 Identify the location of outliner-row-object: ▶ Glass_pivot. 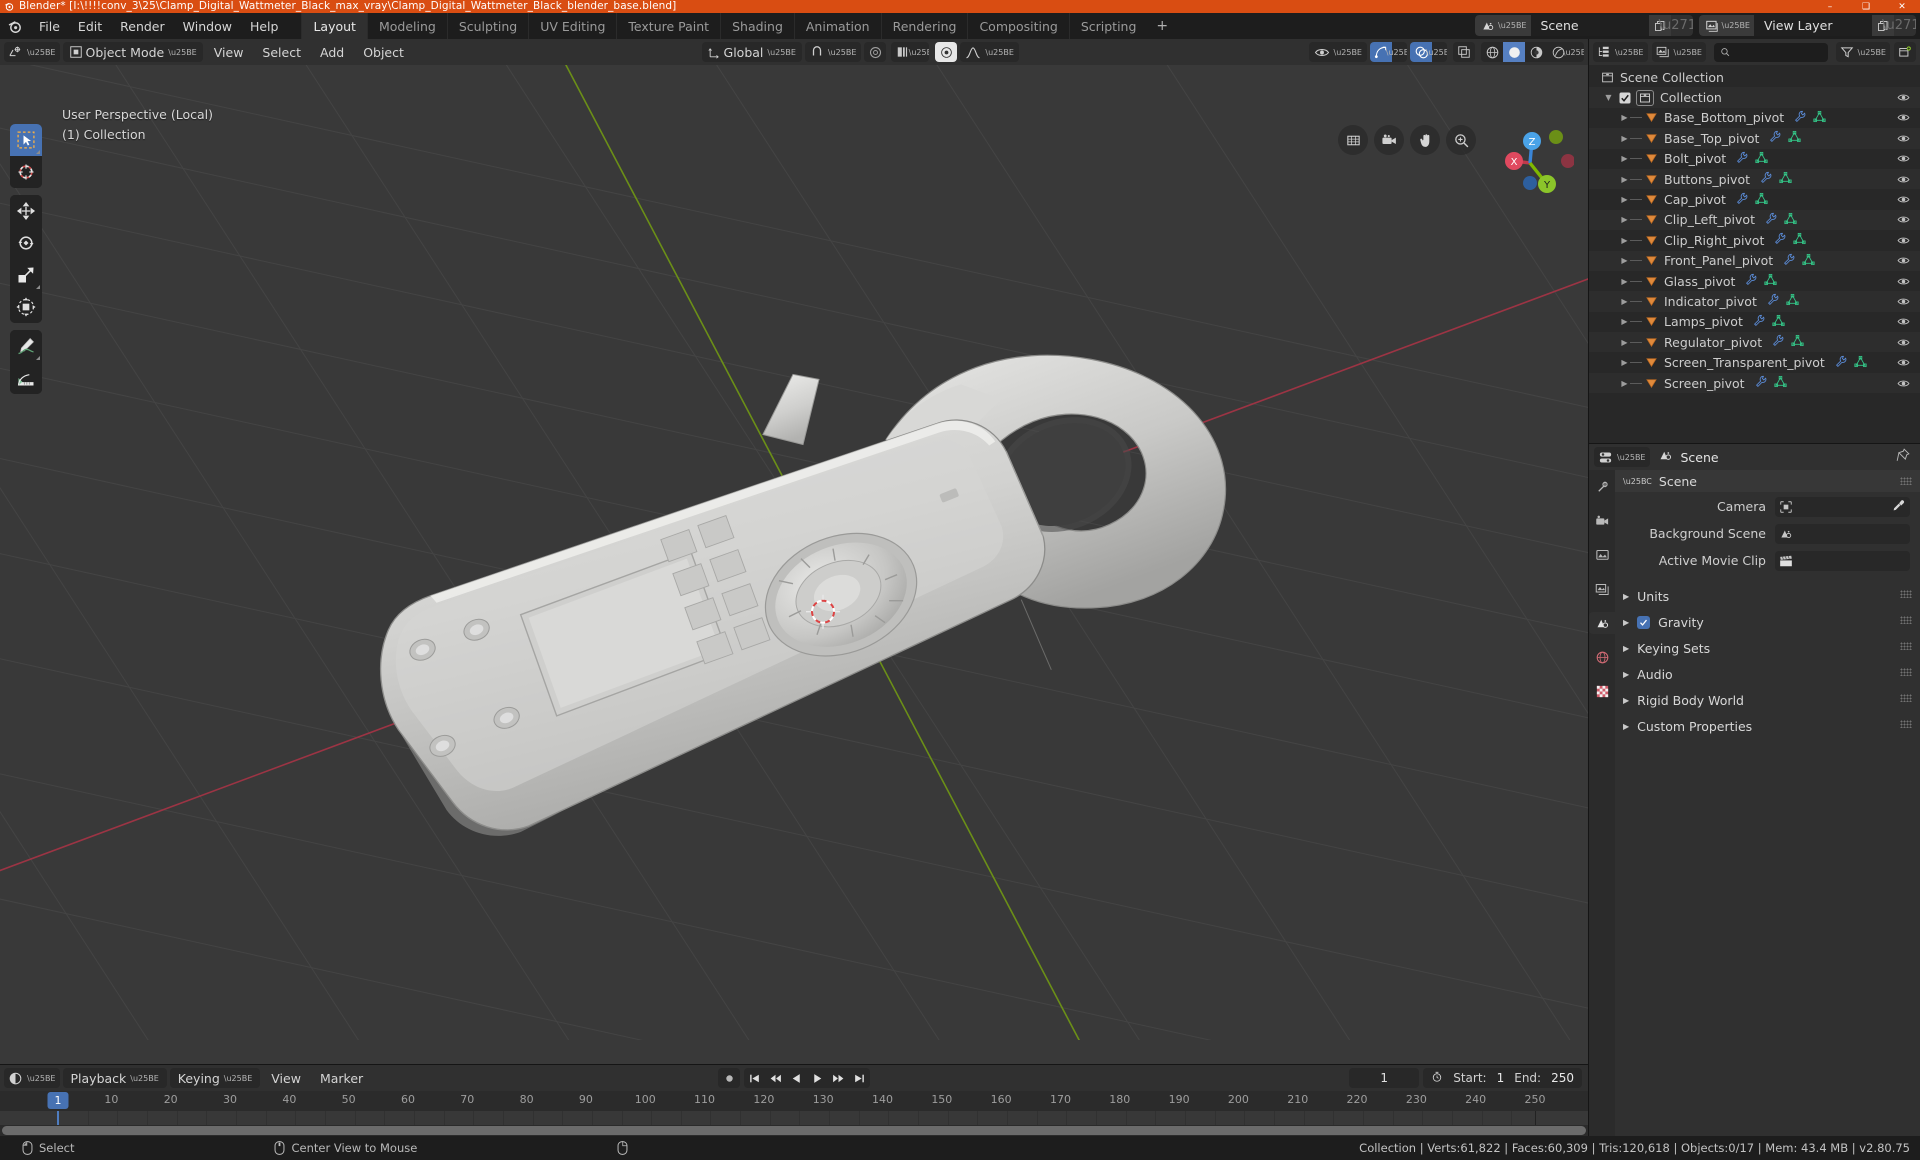
(1754, 281).